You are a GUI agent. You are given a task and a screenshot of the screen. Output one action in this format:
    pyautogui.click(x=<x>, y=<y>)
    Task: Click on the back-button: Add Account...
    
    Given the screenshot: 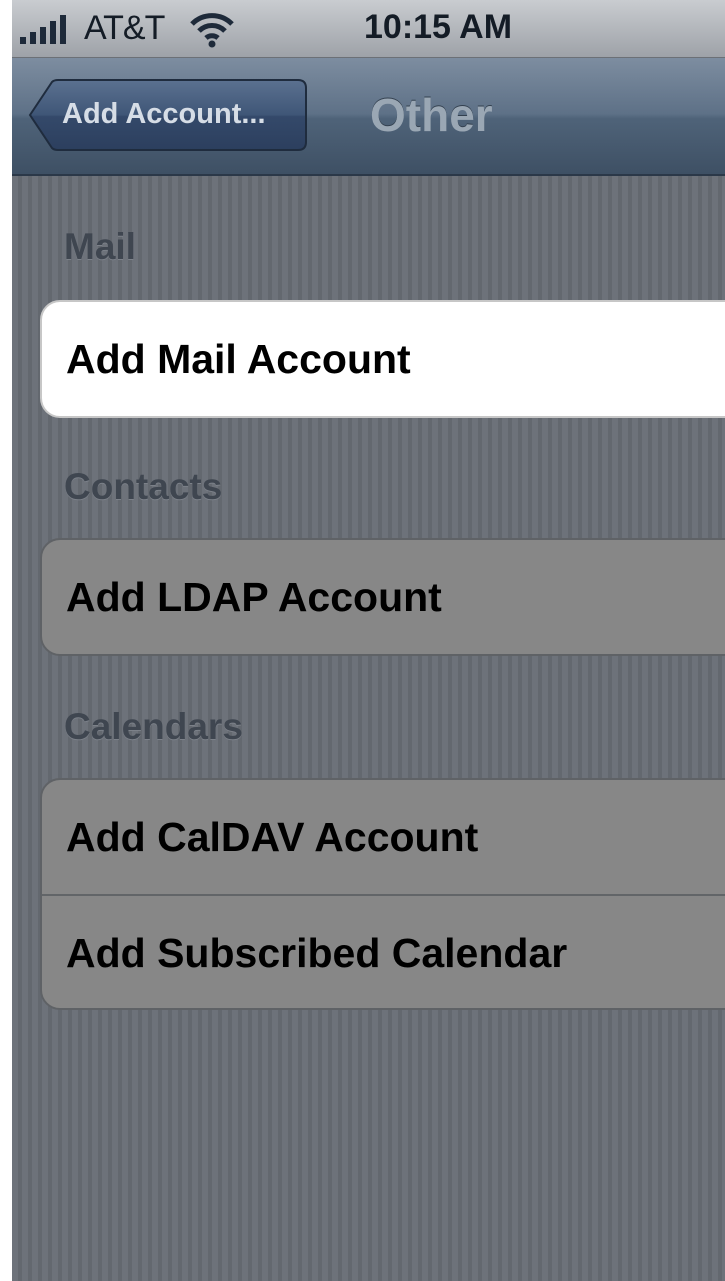 What is the action you would take?
    pyautogui.click(x=168, y=115)
    